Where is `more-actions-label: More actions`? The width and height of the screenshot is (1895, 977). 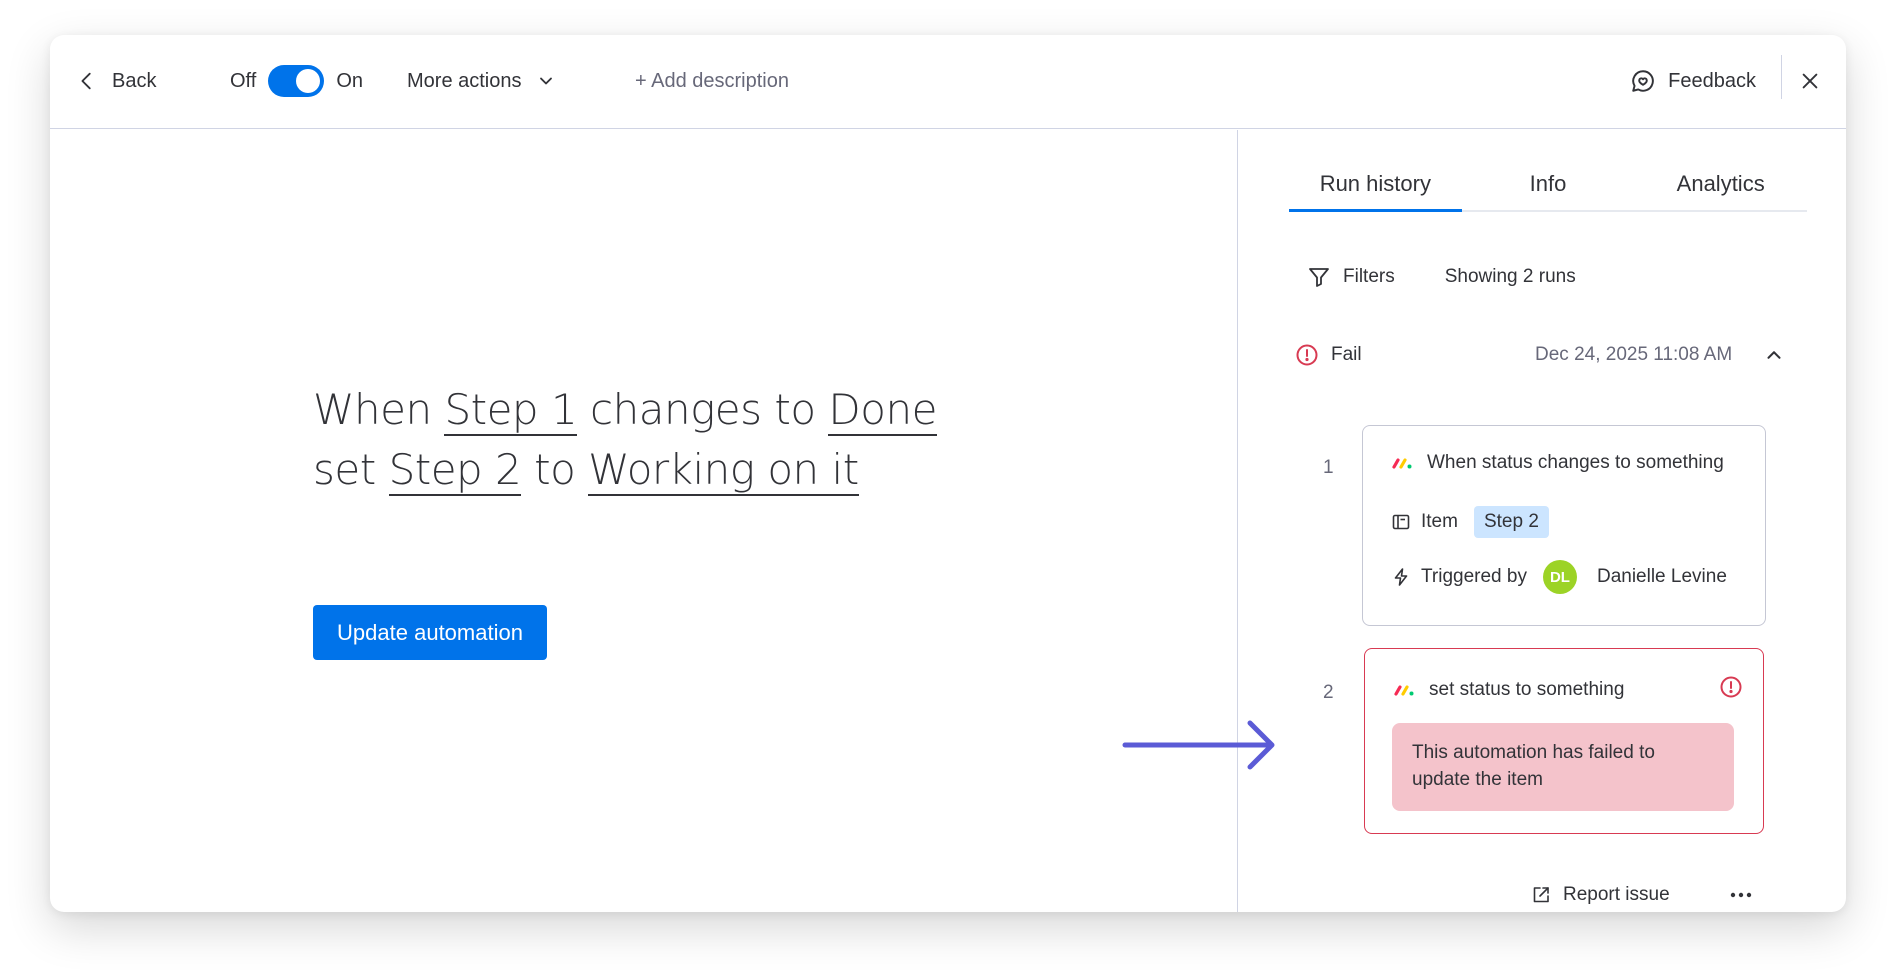
more-actions-label: More actions is located at coordinates (464, 80).